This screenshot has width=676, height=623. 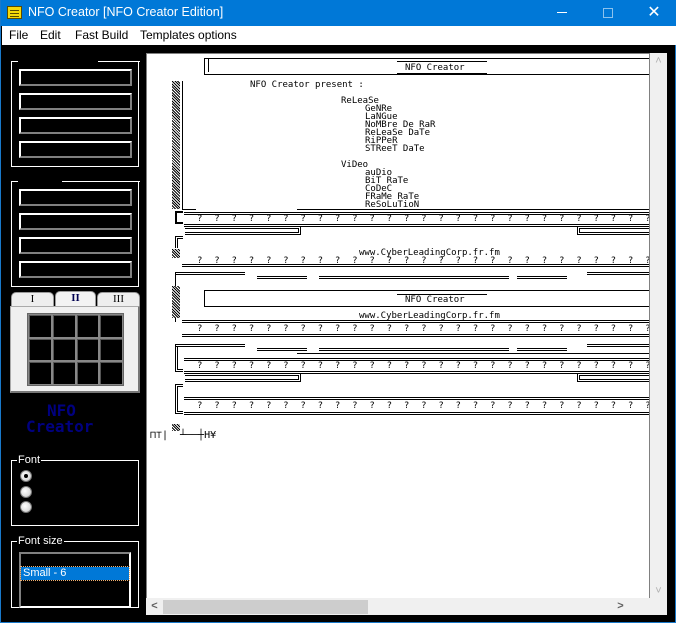 I want to click on menu-file: File, so click(x=18, y=35).